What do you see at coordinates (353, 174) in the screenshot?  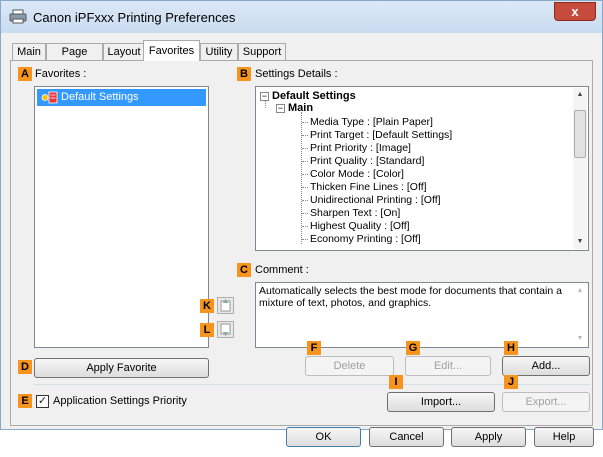 I see `setting-item: Color Mode : [Color]` at bounding box center [353, 174].